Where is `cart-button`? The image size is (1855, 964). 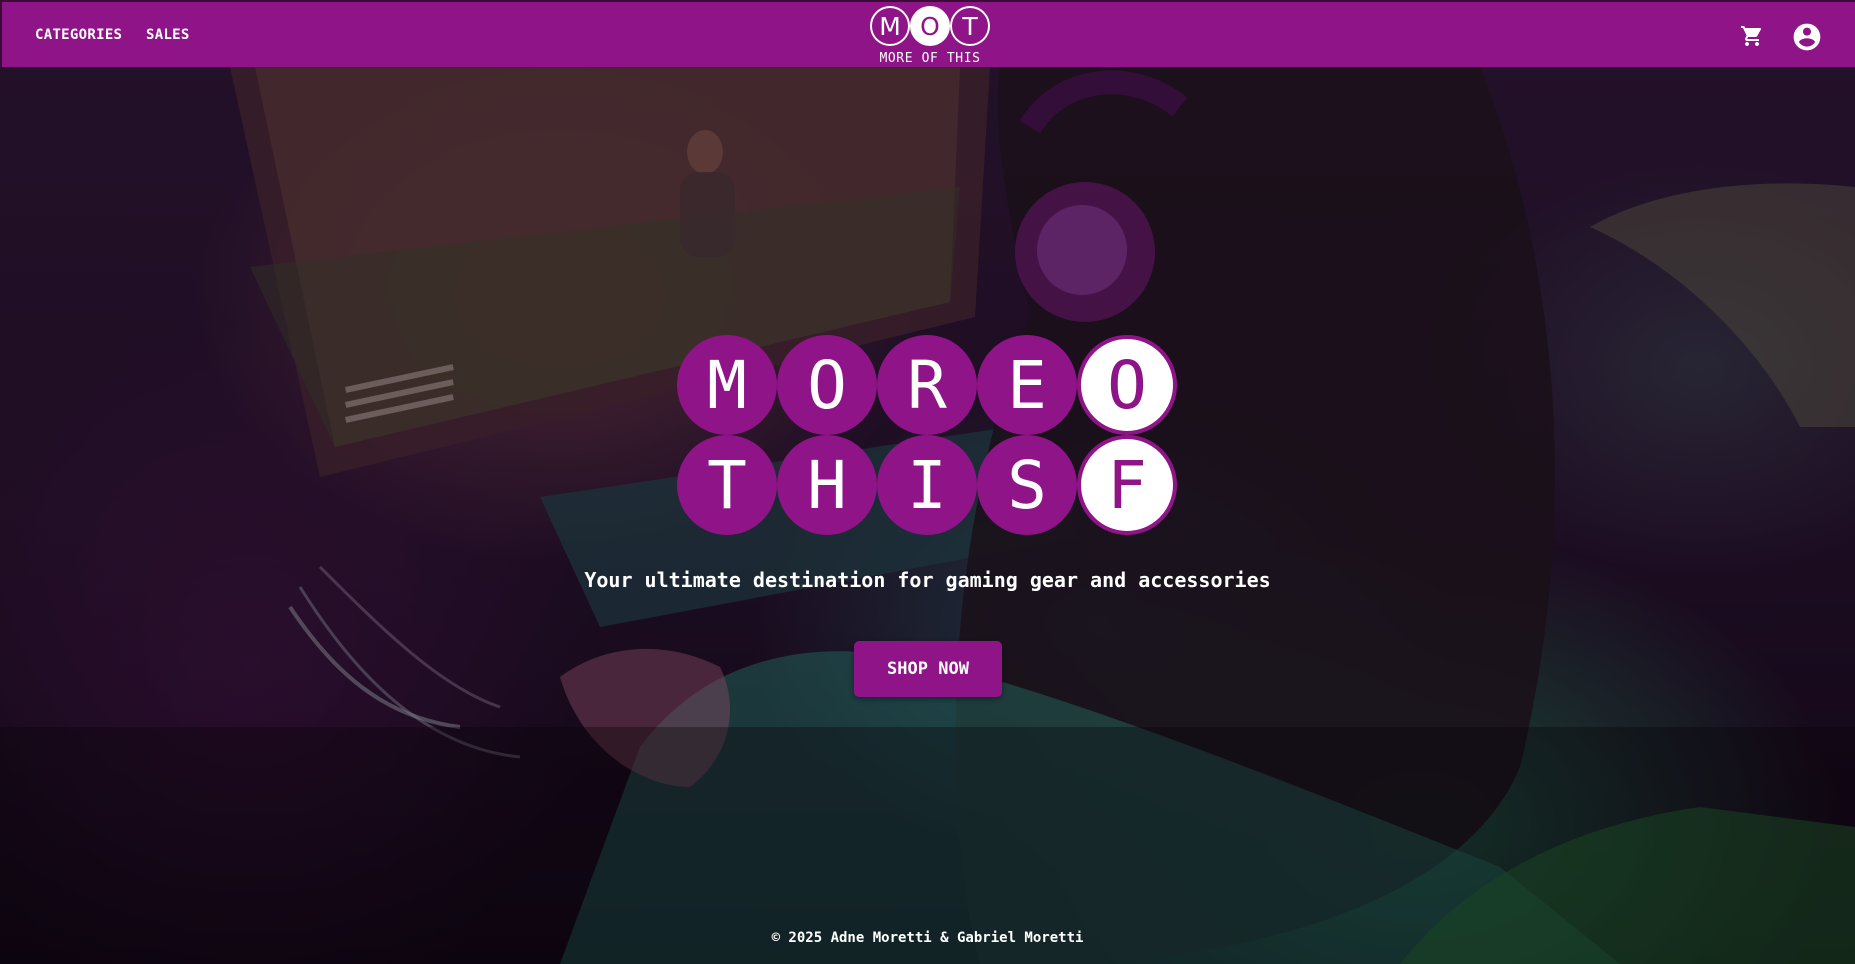 cart-button is located at coordinates (1752, 36).